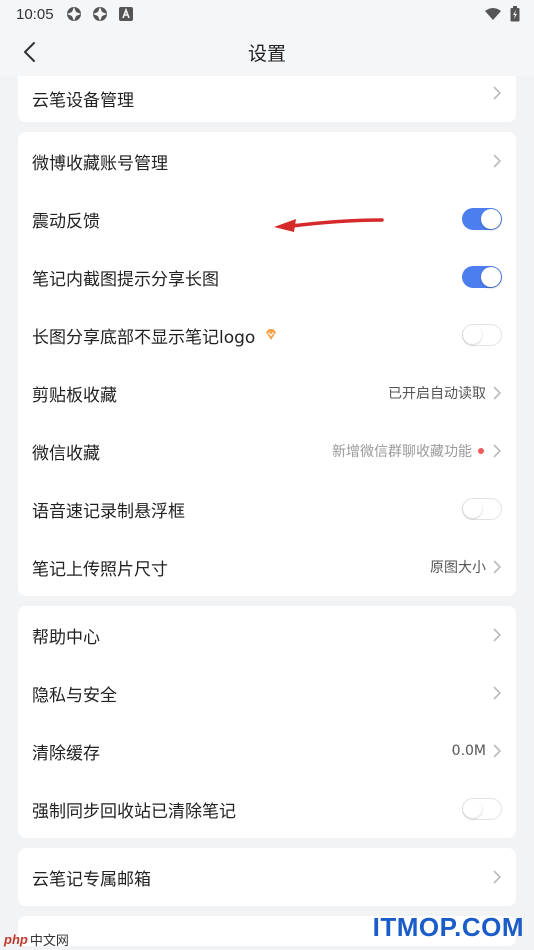  I want to click on vip-diamond-icon, so click(271, 334).